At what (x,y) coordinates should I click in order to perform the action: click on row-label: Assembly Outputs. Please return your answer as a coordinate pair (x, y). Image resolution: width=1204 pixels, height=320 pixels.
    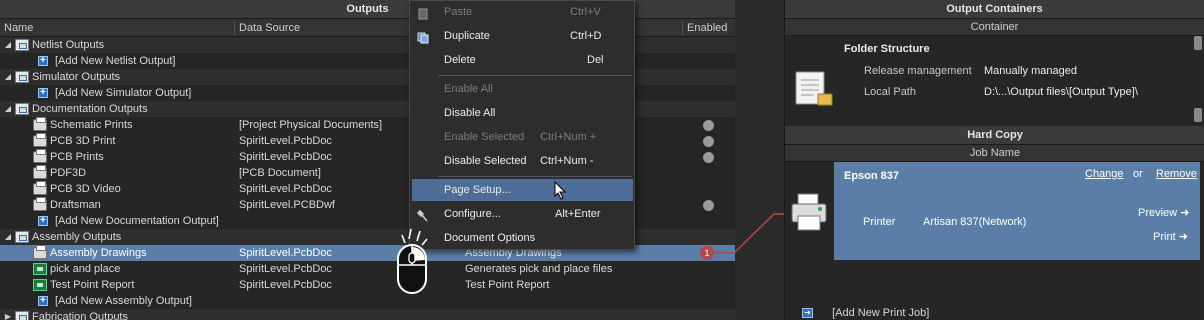
    Looking at the image, I should click on (77, 237).